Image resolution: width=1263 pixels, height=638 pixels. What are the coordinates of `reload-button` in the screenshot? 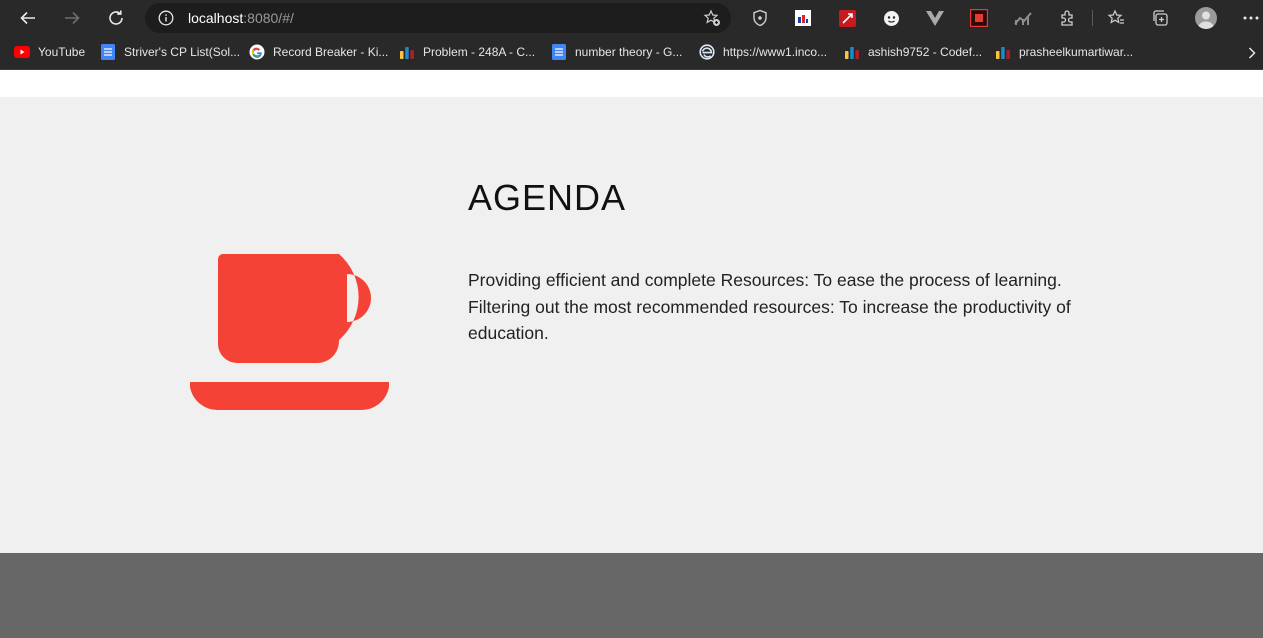 It's located at (116, 18).